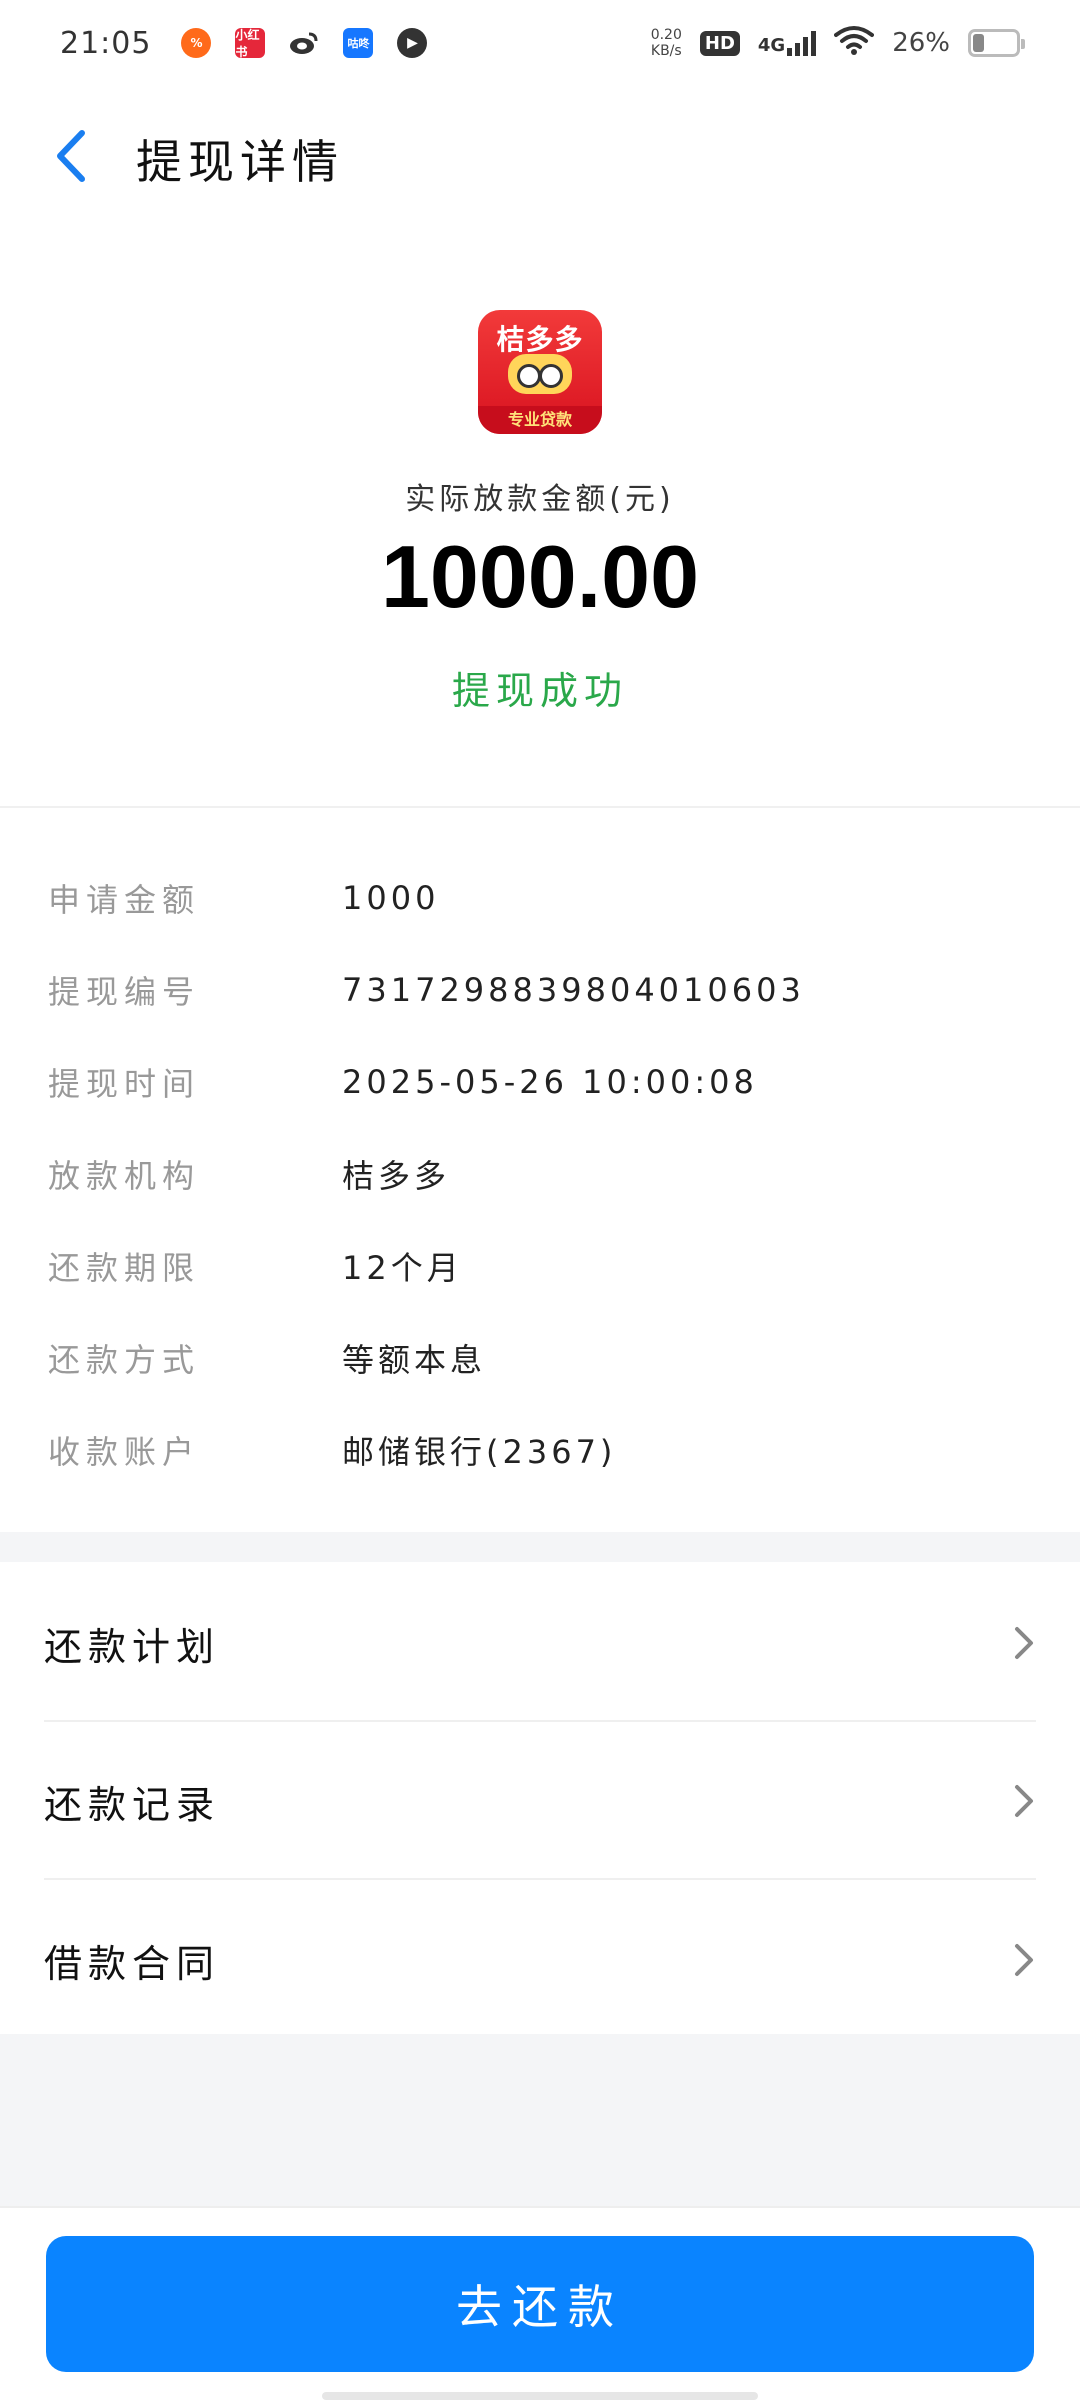 This screenshot has height=2400, width=1080. Describe the element at coordinates (771, 45) in the screenshot. I see `network-type: 4G` at that location.